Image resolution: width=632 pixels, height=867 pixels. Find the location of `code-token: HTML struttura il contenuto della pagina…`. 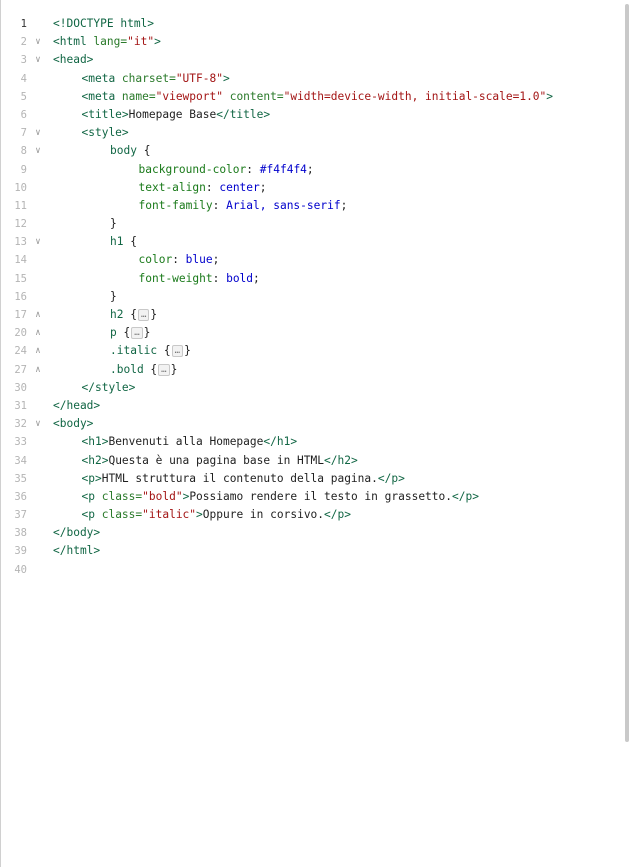

code-token: HTML struttura il contenuto della pagina… is located at coordinates (239, 478).